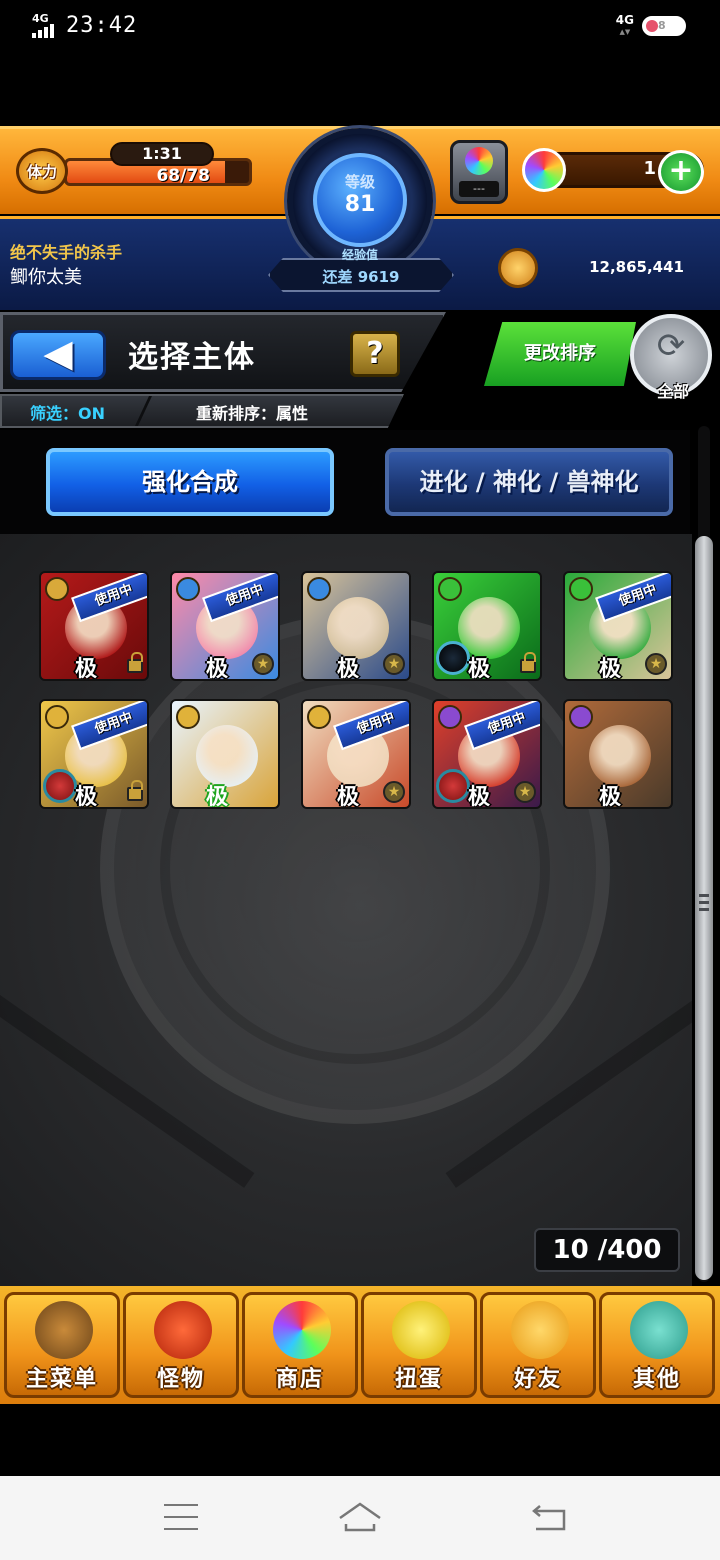 Image resolution: width=720 pixels, height=1560 pixels. Describe the element at coordinates (672, 391) in the screenshot. I see `all-label: 全部` at that location.